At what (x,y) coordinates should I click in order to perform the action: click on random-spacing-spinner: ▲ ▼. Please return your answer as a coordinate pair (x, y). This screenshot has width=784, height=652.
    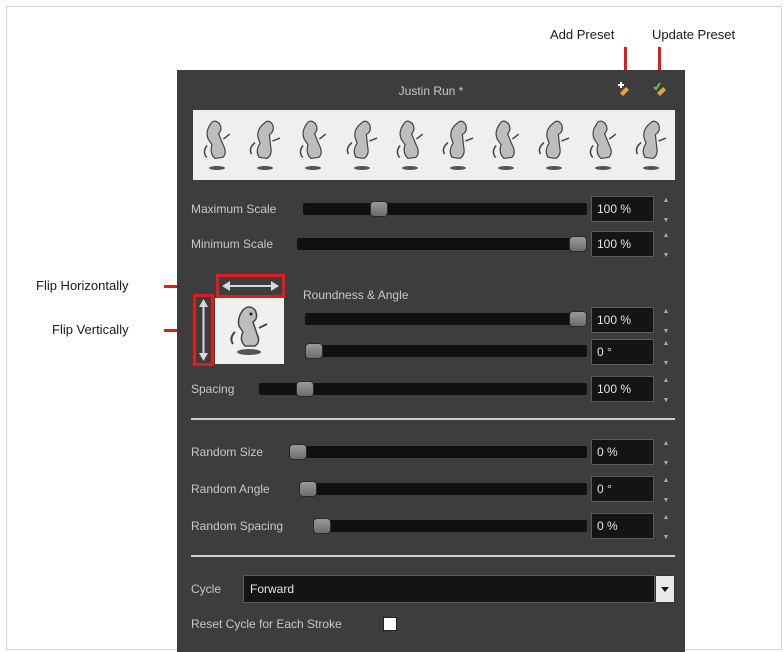
    Looking at the image, I should click on (666, 527).